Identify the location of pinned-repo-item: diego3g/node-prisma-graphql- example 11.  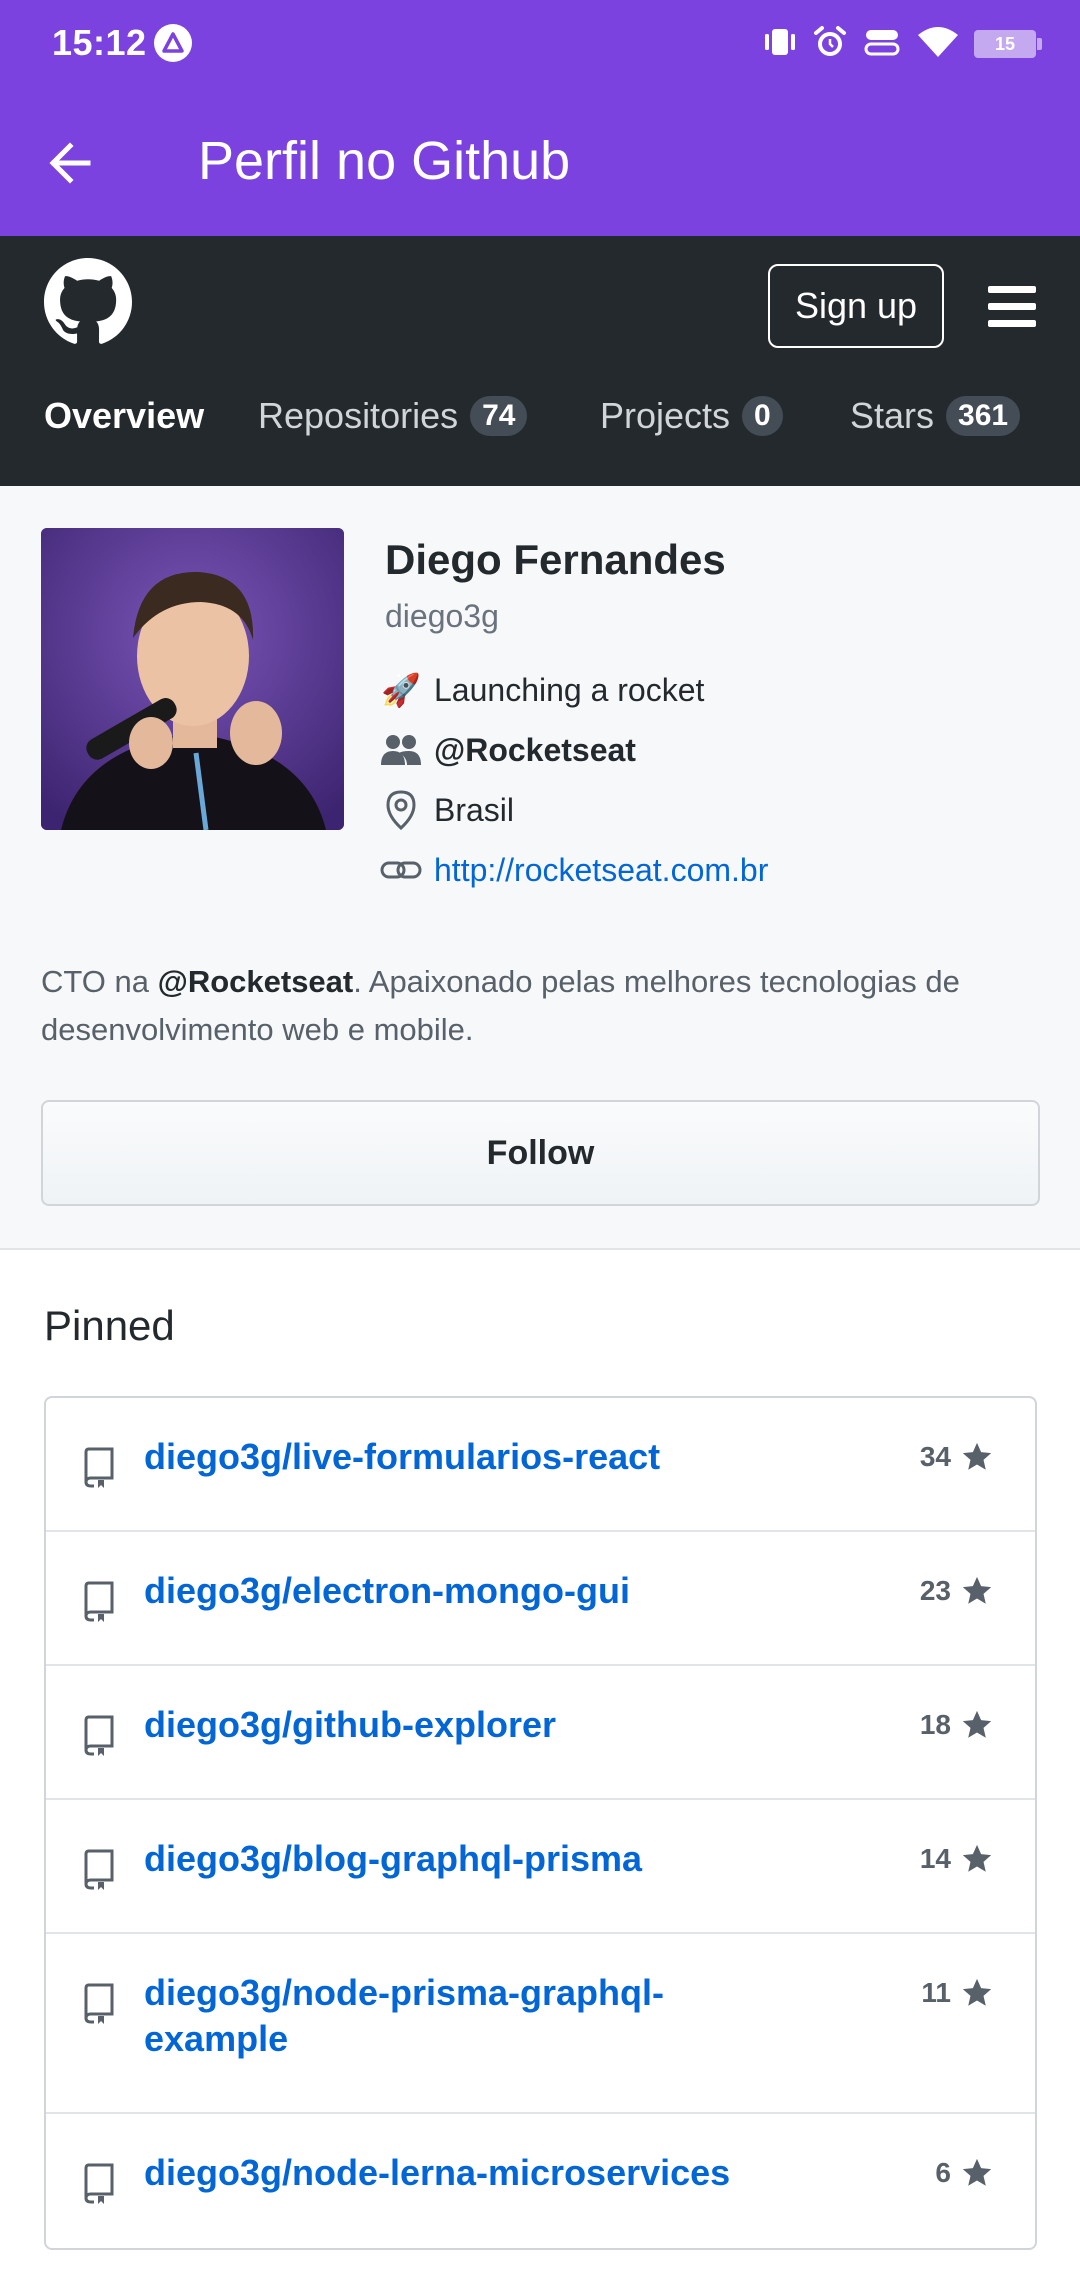
(540, 2024).